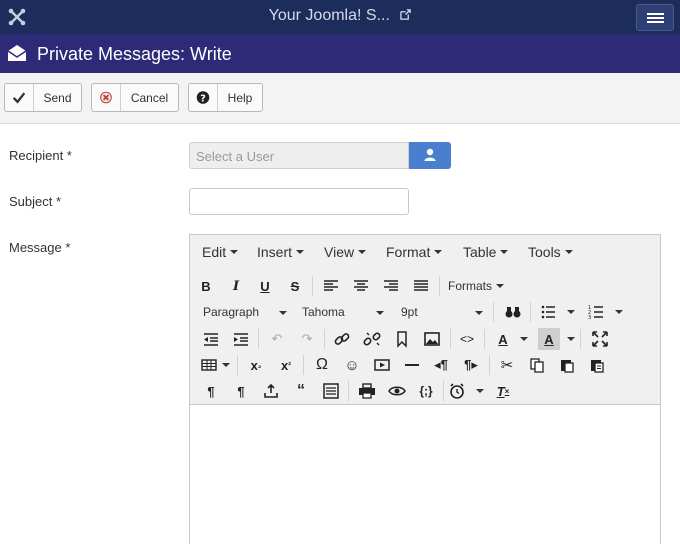 This screenshot has width=680, height=546. Describe the element at coordinates (322, 365) in the screenshot. I see `special-character-icon: Ω` at that location.